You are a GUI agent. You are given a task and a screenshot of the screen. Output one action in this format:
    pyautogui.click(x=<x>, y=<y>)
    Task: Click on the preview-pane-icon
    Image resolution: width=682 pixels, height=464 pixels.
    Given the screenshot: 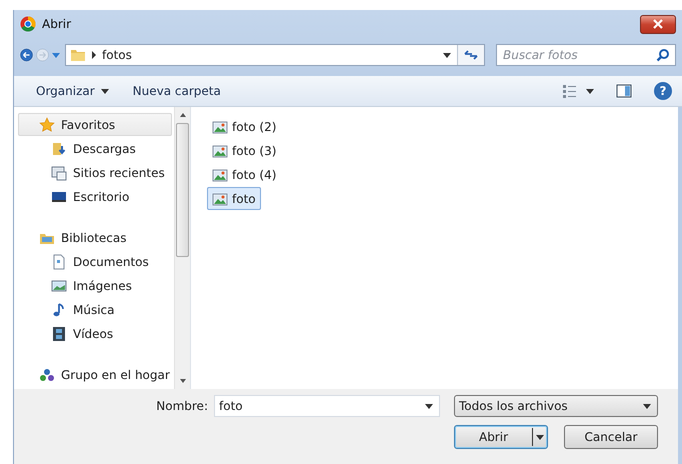 What is the action you would take?
    pyautogui.click(x=624, y=91)
    